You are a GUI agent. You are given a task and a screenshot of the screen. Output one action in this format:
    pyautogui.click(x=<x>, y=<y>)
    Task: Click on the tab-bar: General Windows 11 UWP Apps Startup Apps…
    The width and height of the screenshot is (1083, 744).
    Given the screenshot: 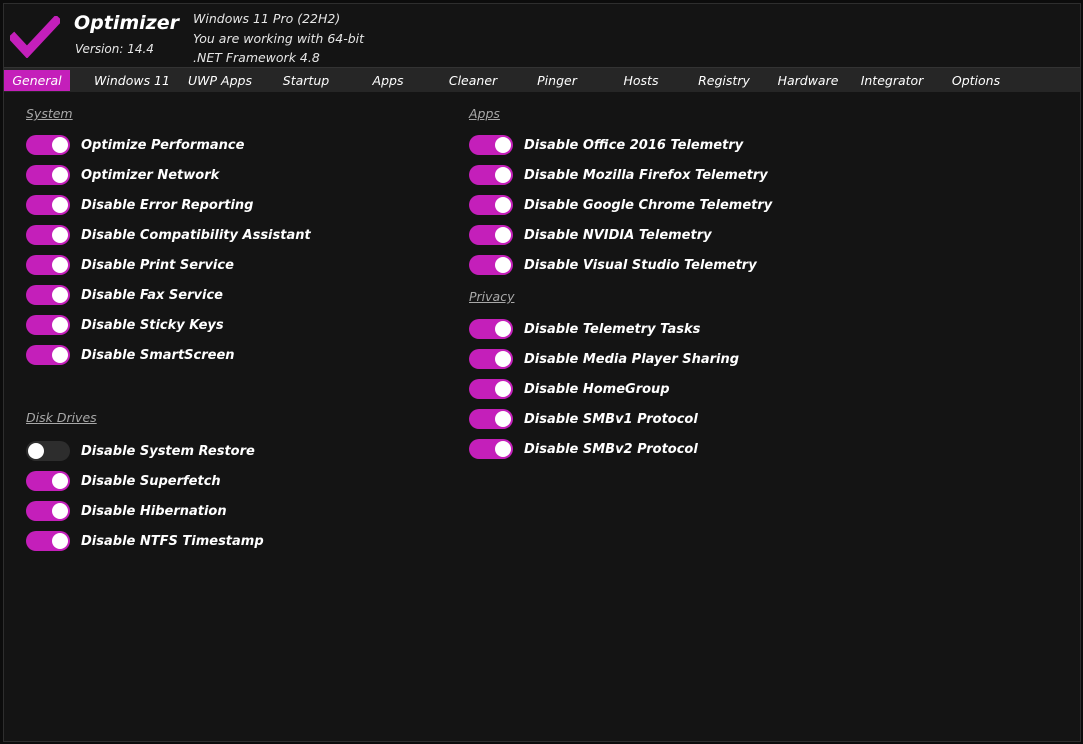 What is the action you would take?
    pyautogui.click(x=542, y=79)
    